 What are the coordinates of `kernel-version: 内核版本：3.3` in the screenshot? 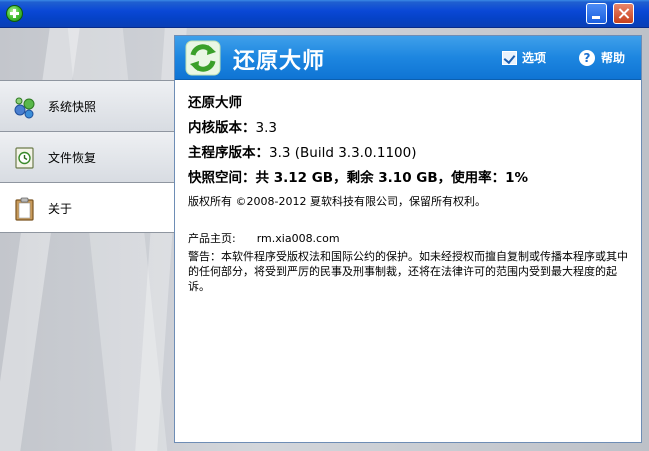 It's located at (232, 126).